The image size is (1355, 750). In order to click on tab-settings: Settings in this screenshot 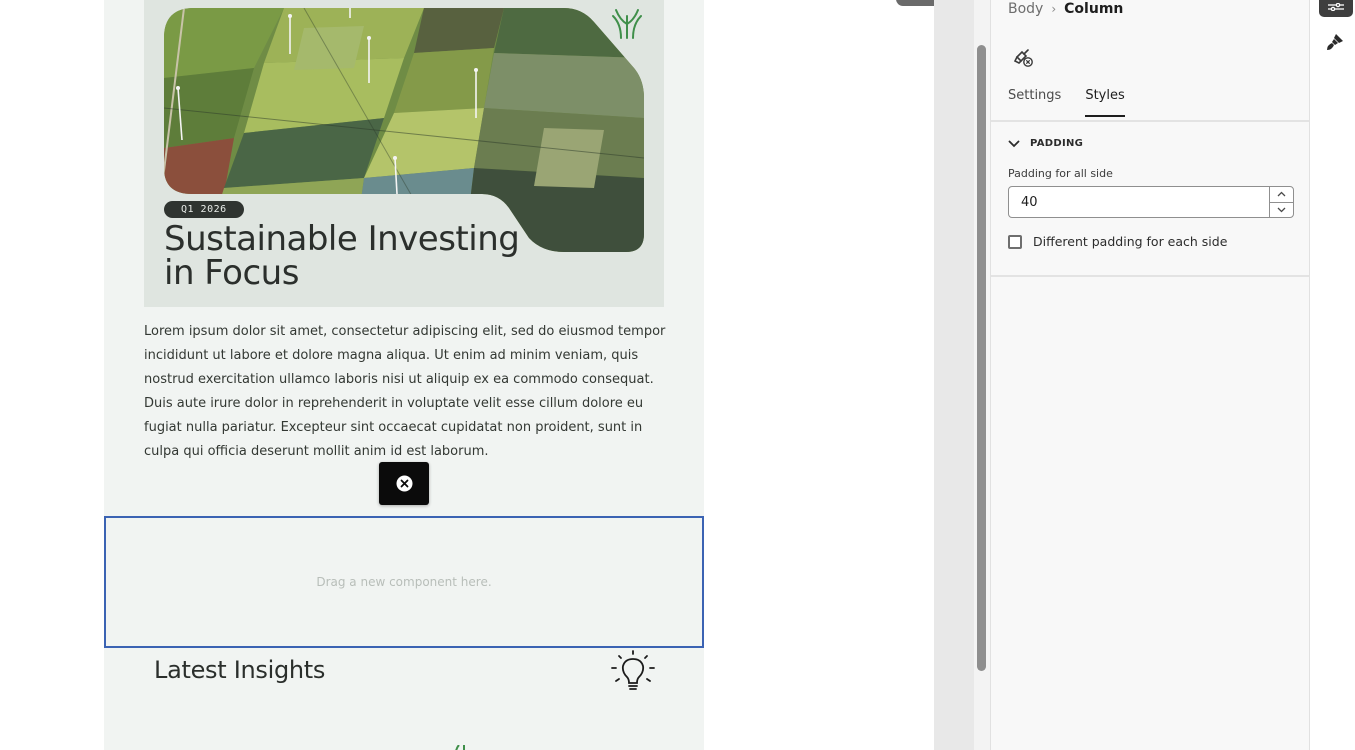, I will do `click(1034, 102)`.